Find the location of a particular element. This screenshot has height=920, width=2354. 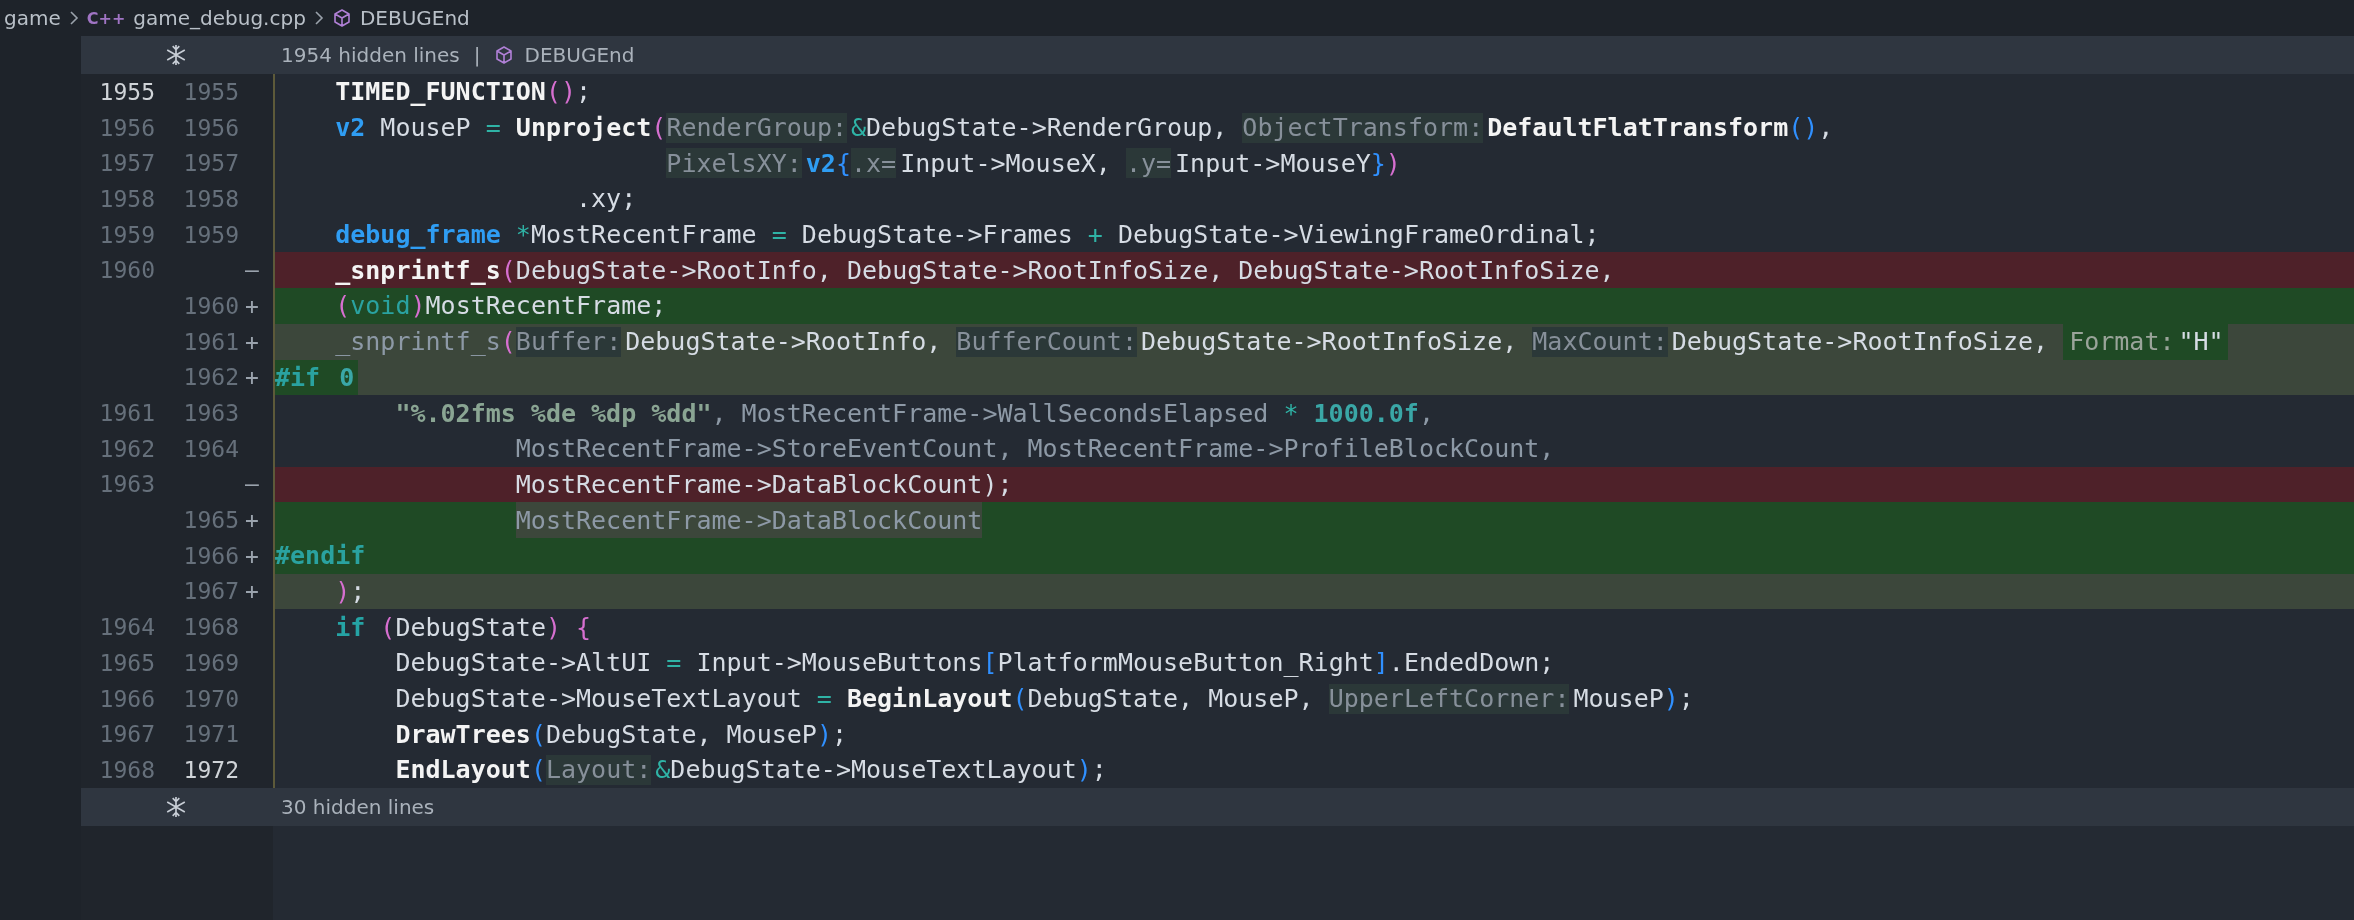

code-text: MostRecentFrame->StoreEventCount, MostRecentFrame->ProfileBlockCount, is located at coordinates (1035, 449).